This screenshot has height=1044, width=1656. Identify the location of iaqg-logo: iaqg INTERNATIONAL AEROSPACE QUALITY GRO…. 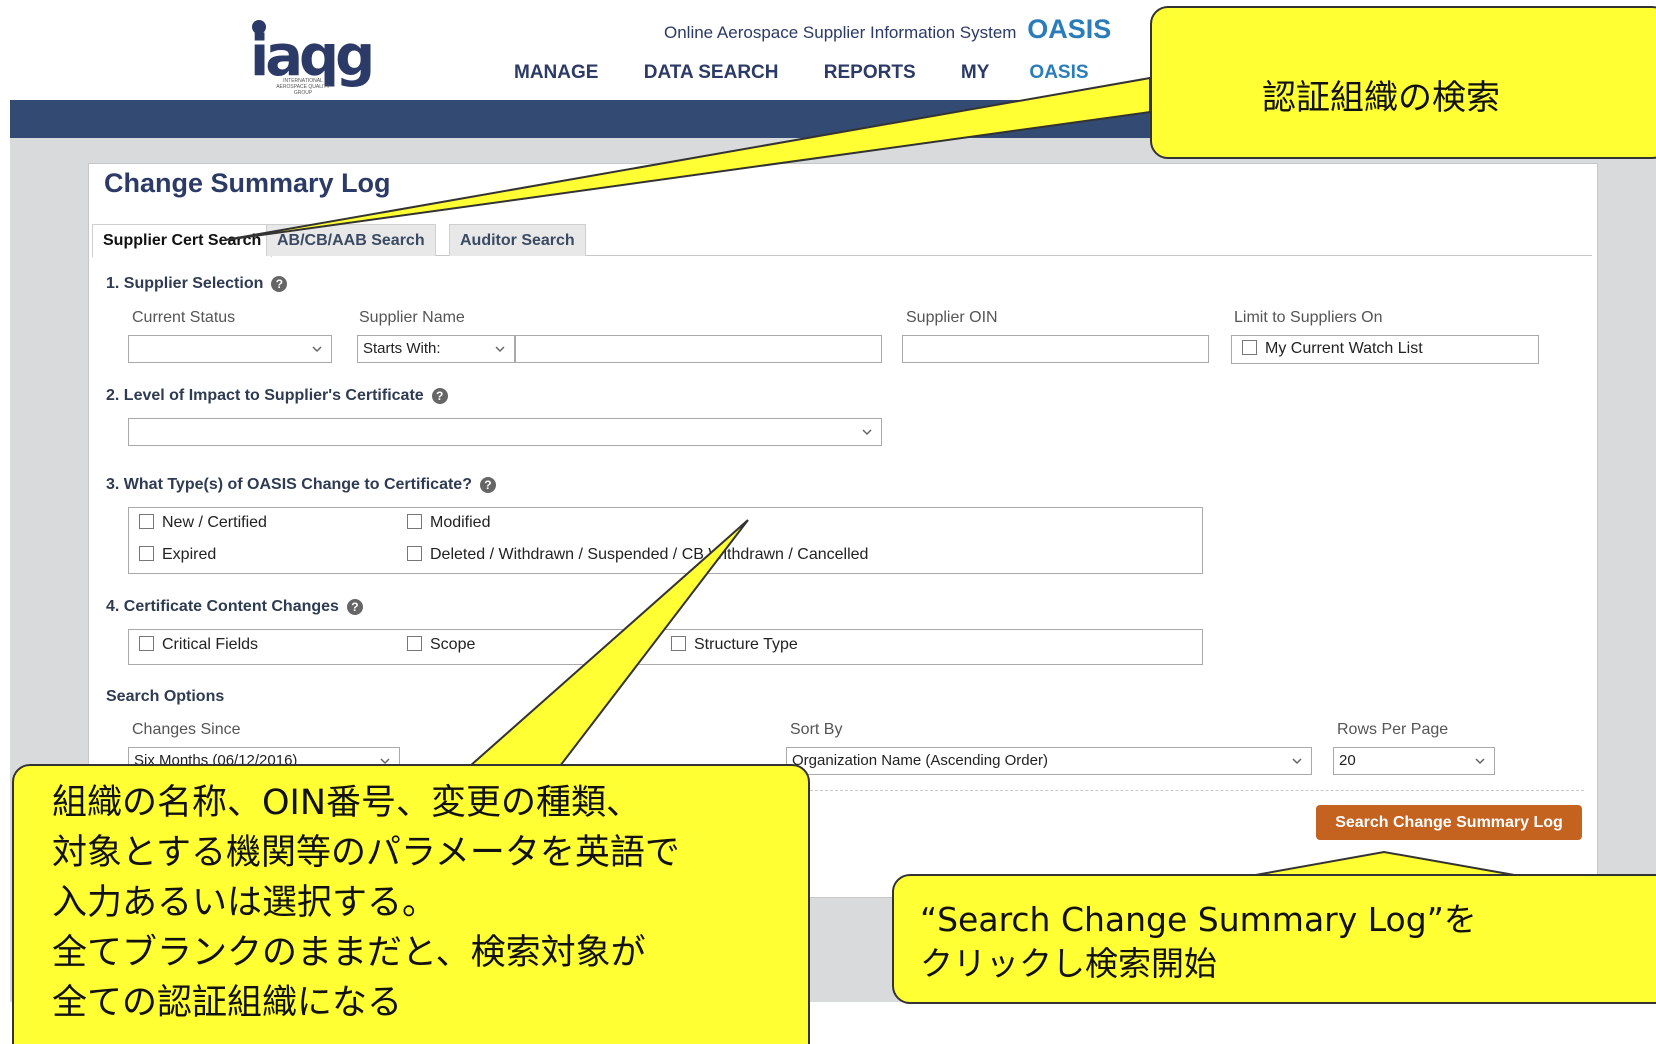
(317, 56).